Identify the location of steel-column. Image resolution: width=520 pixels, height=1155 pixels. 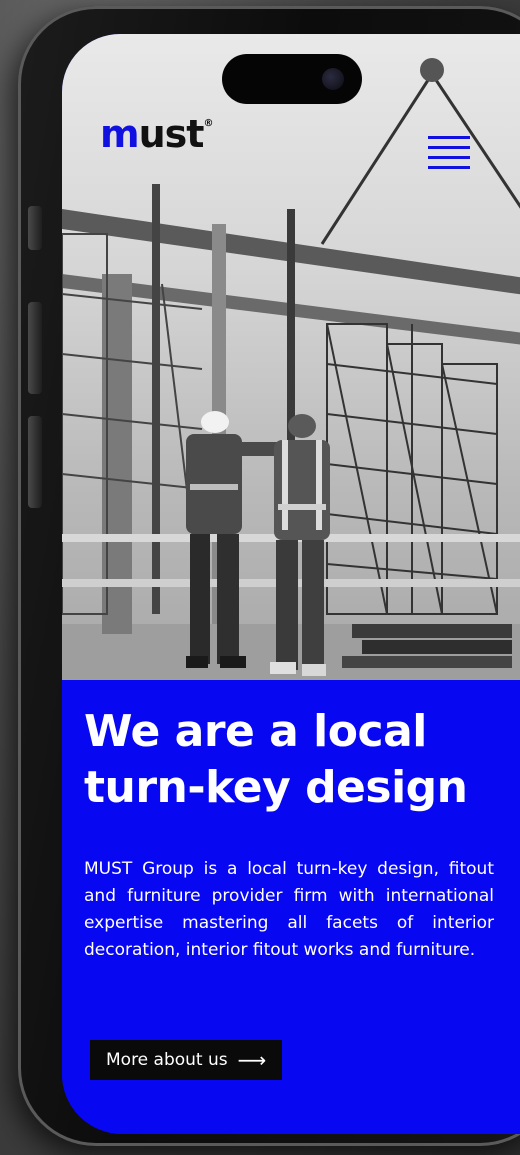
(156, 399).